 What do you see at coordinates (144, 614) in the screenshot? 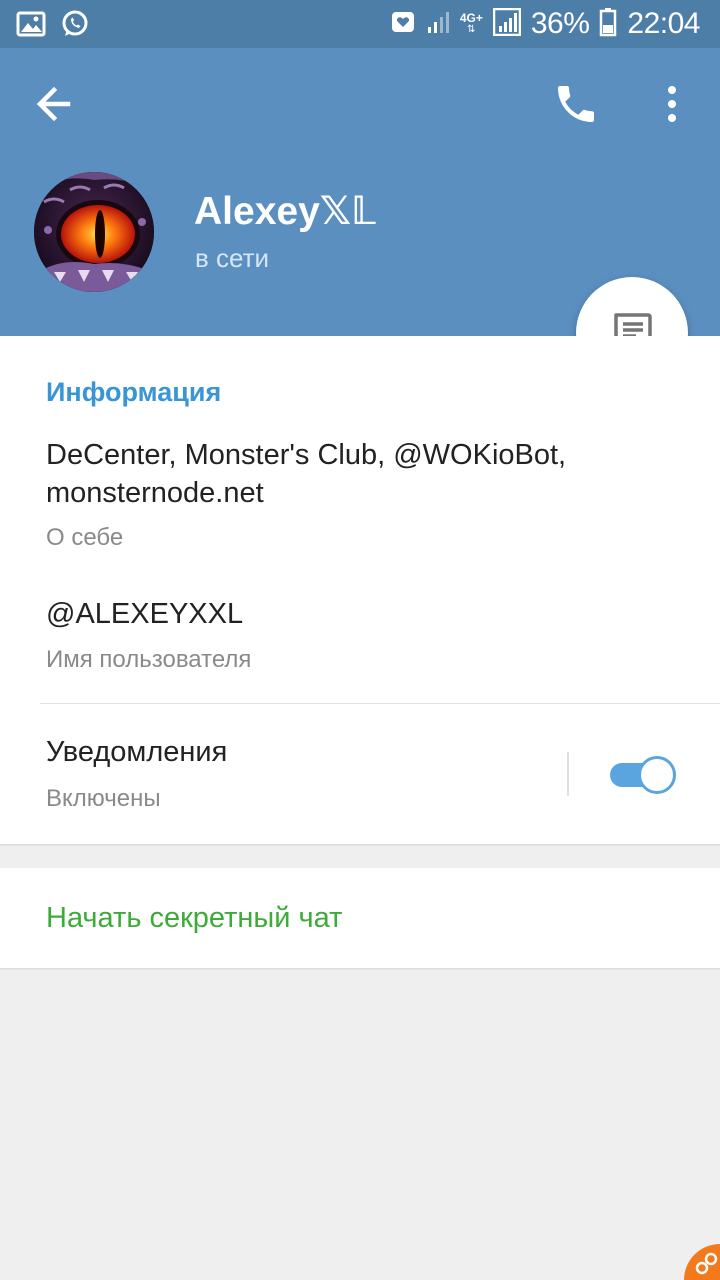
I see `username-text: @ALEXEYXXL` at bounding box center [144, 614].